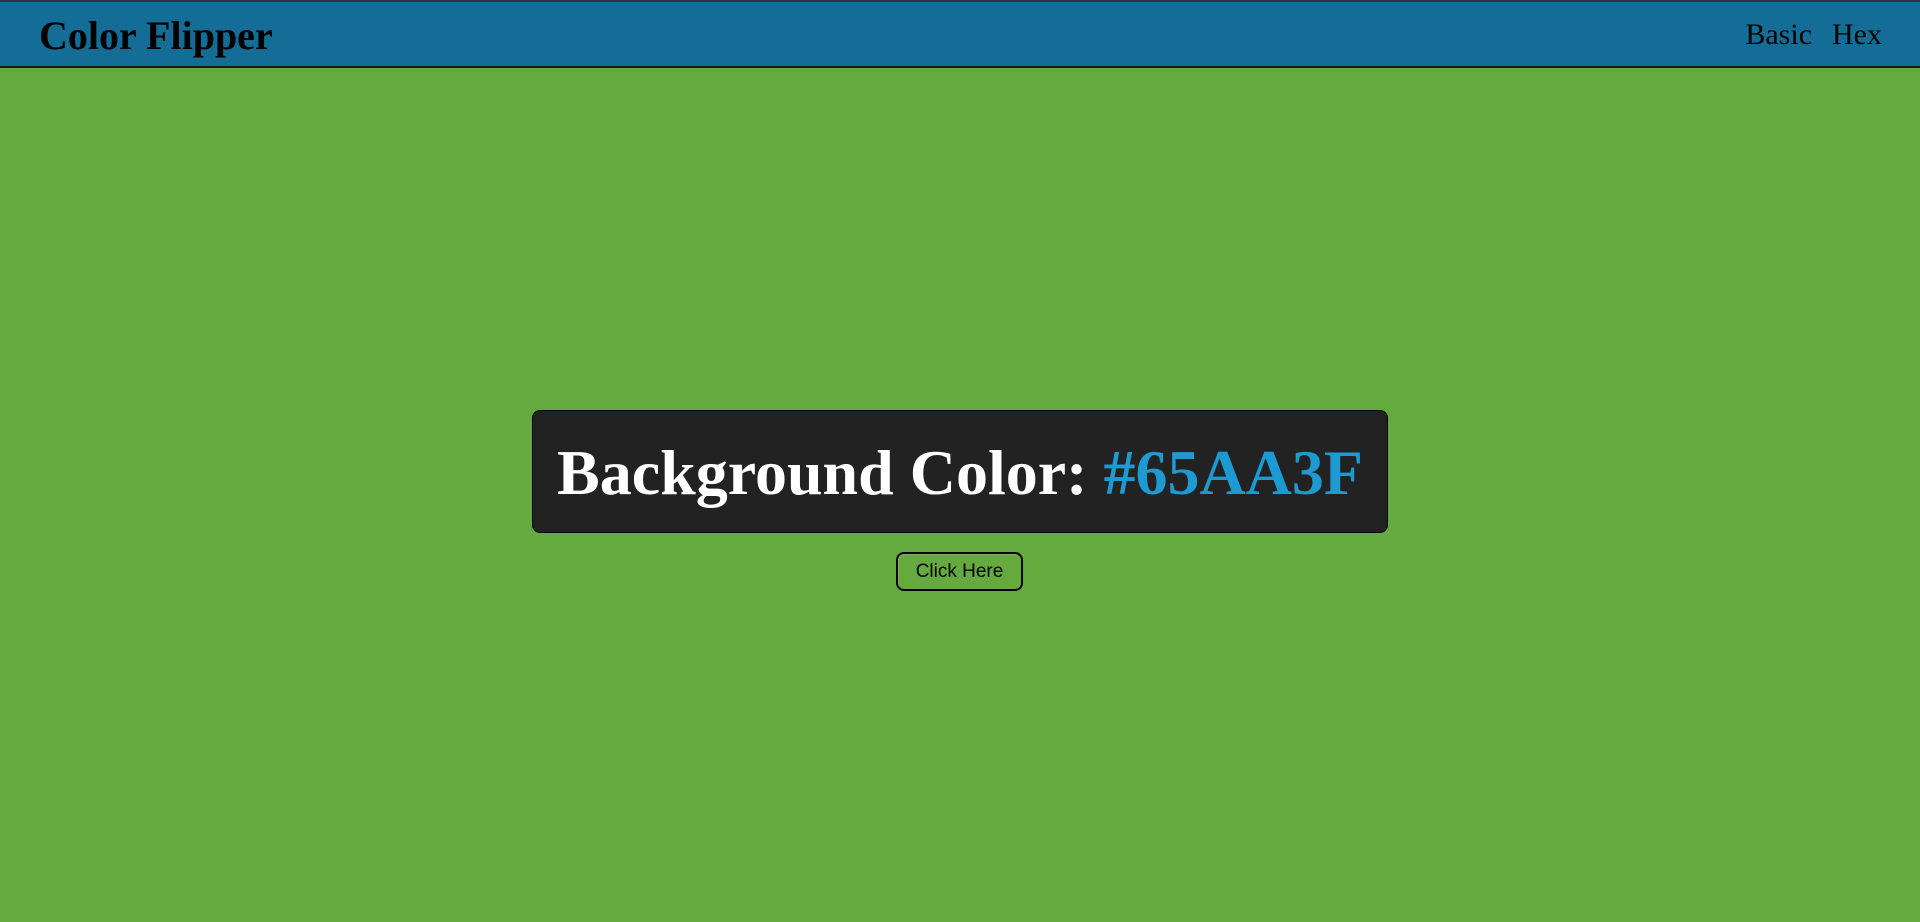 Image resolution: width=1920 pixels, height=922 pixels. What do you see at coordinates (1233, 472) in the screenshot?
I see `color-hex-value: #65AA3F` at bounding box center [1233, 472].